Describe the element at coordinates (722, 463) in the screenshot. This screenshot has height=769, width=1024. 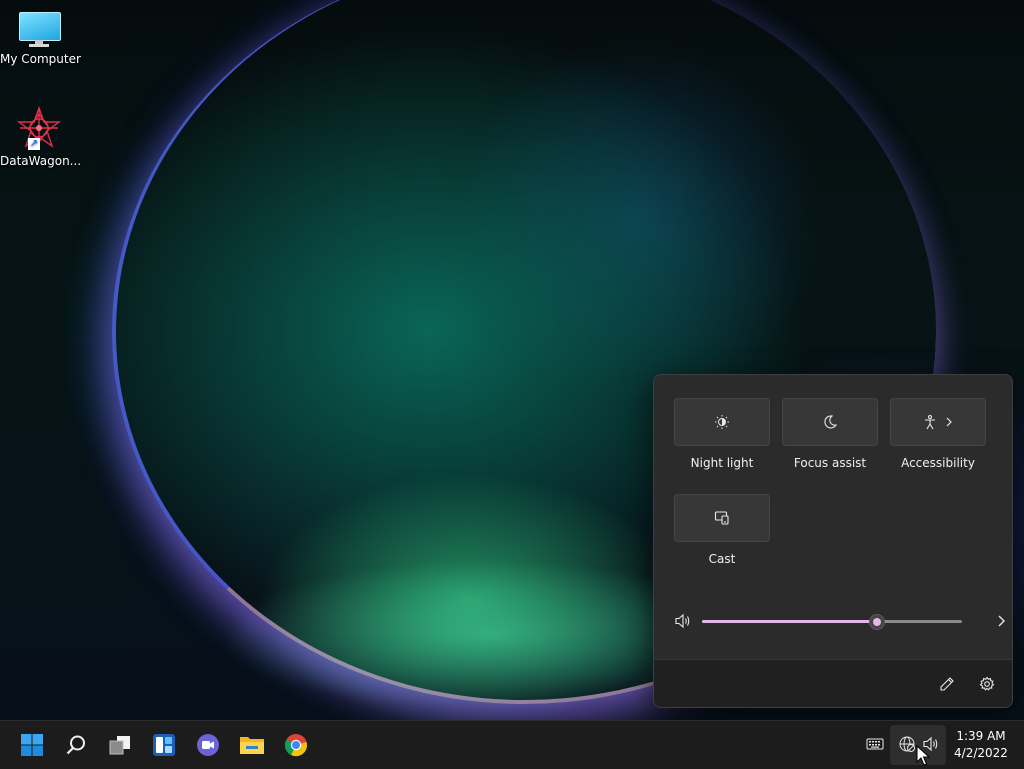
I see `night-light-label: Night light` at that location.